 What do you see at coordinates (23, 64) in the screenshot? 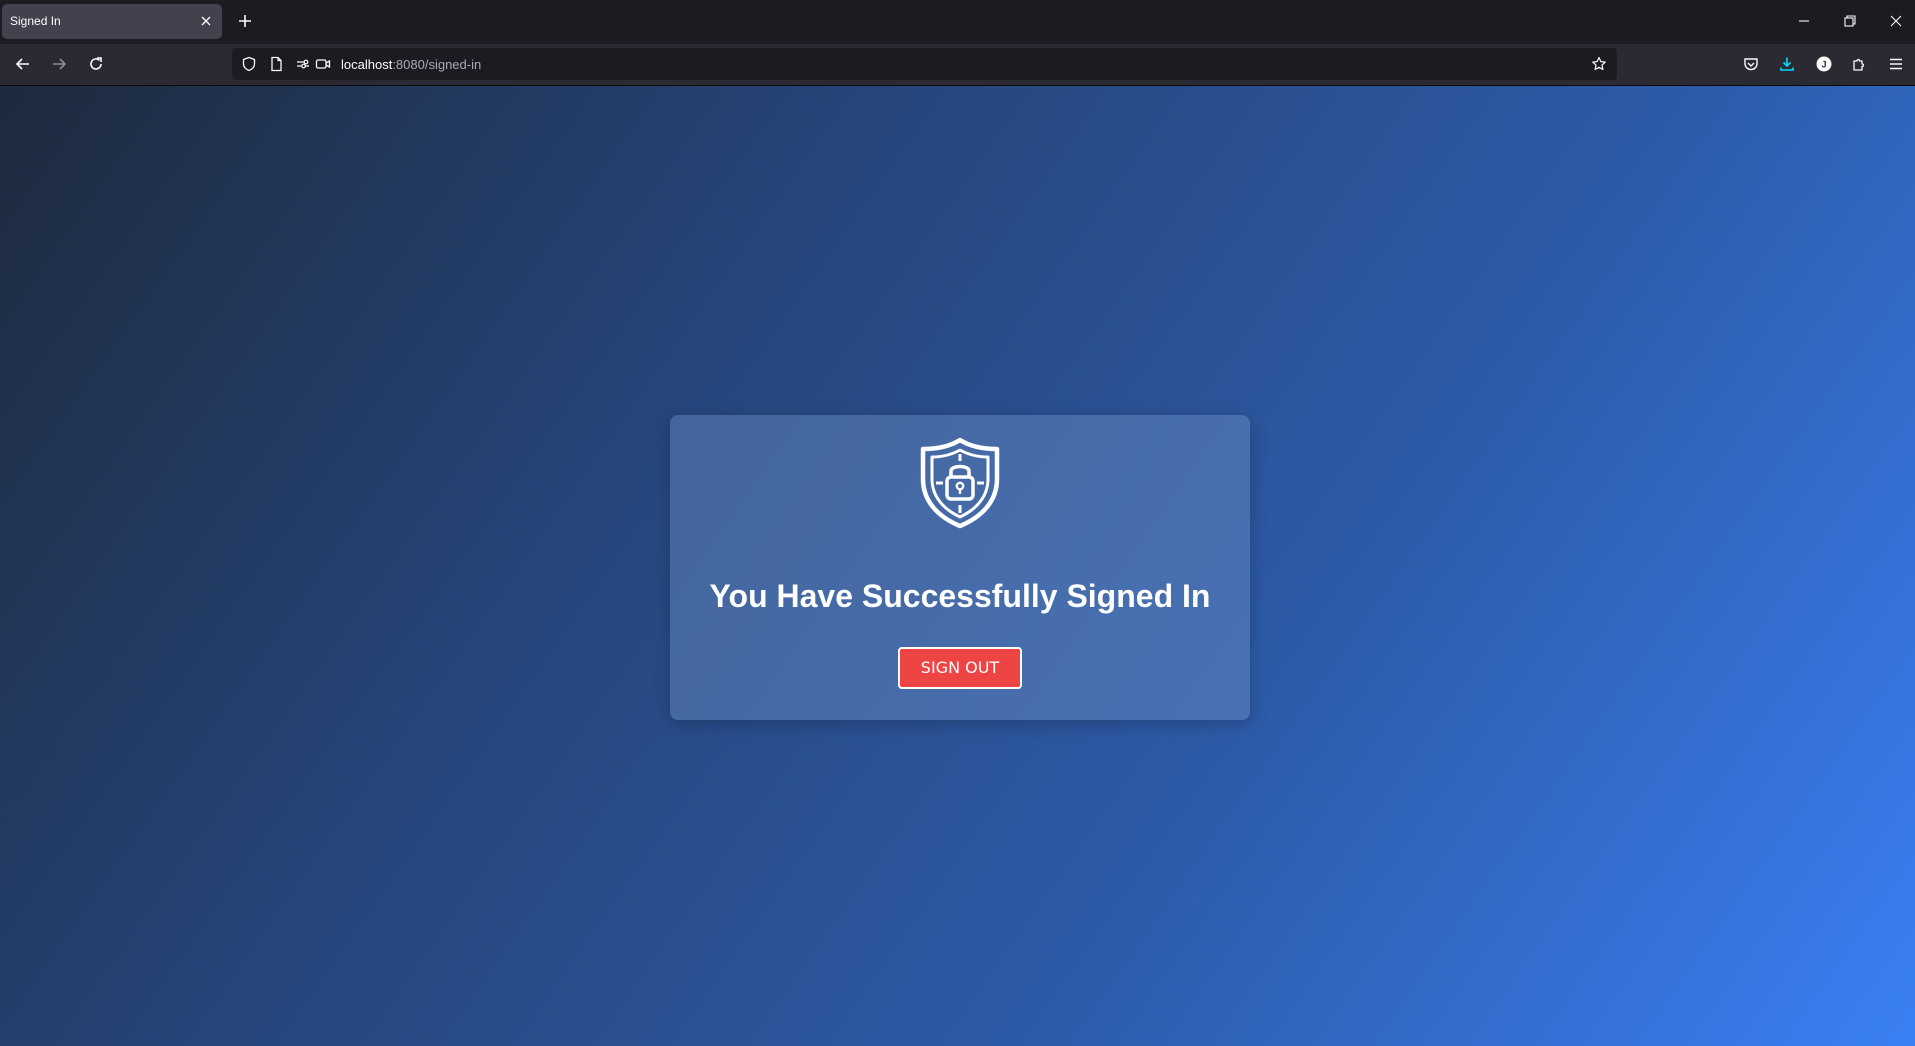
I see `arrow-left-icon` at bounding box center [23, 64].